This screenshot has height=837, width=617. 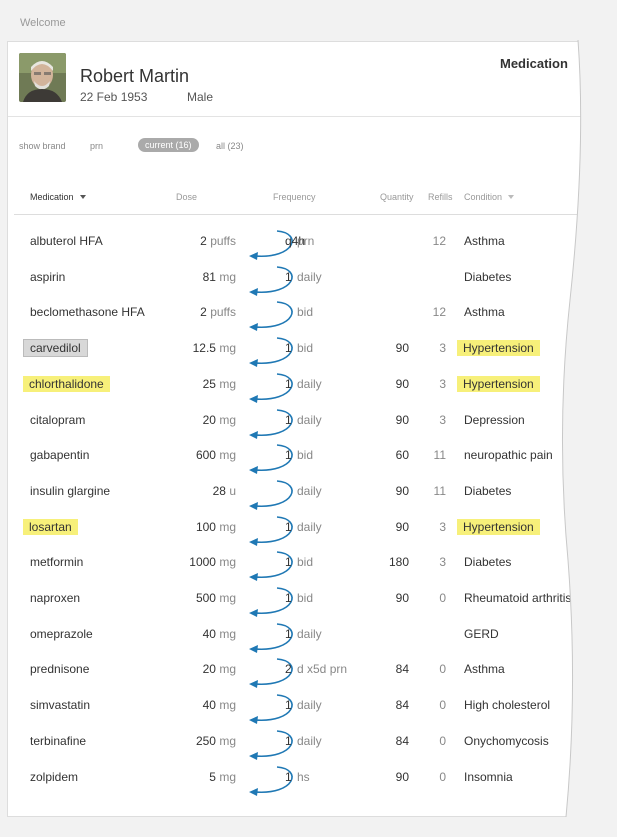 I want to click on dose-value: 25, so click(x=209, y=384).